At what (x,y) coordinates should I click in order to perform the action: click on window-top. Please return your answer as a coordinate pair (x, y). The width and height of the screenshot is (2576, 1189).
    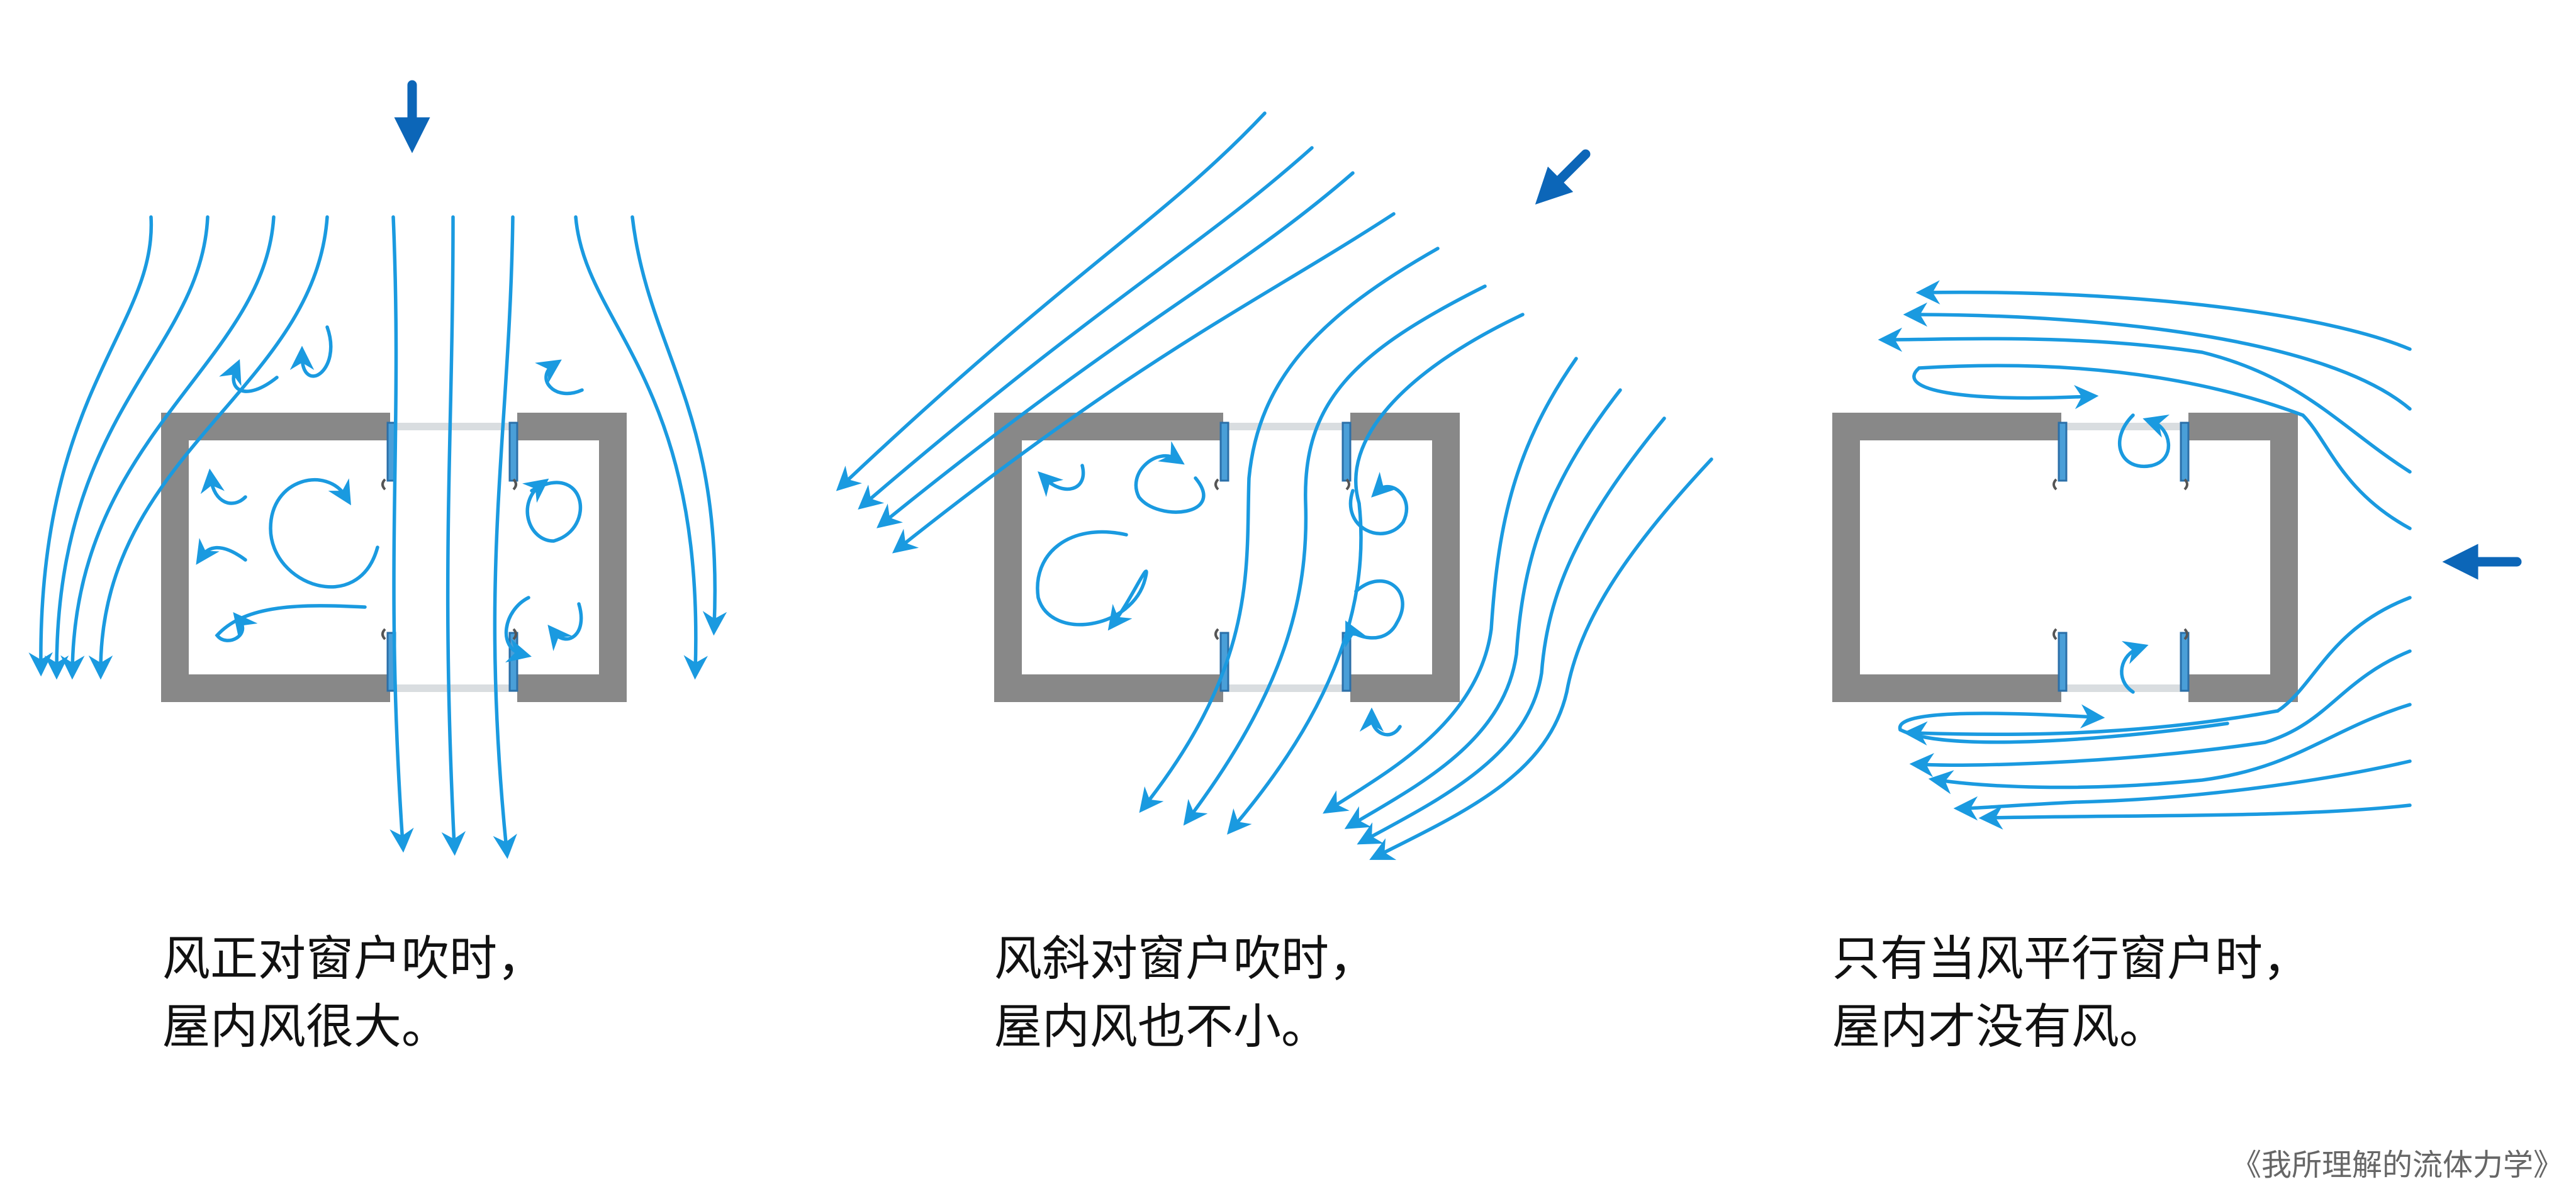
    Looking at the image, I should click on (1283, 456).